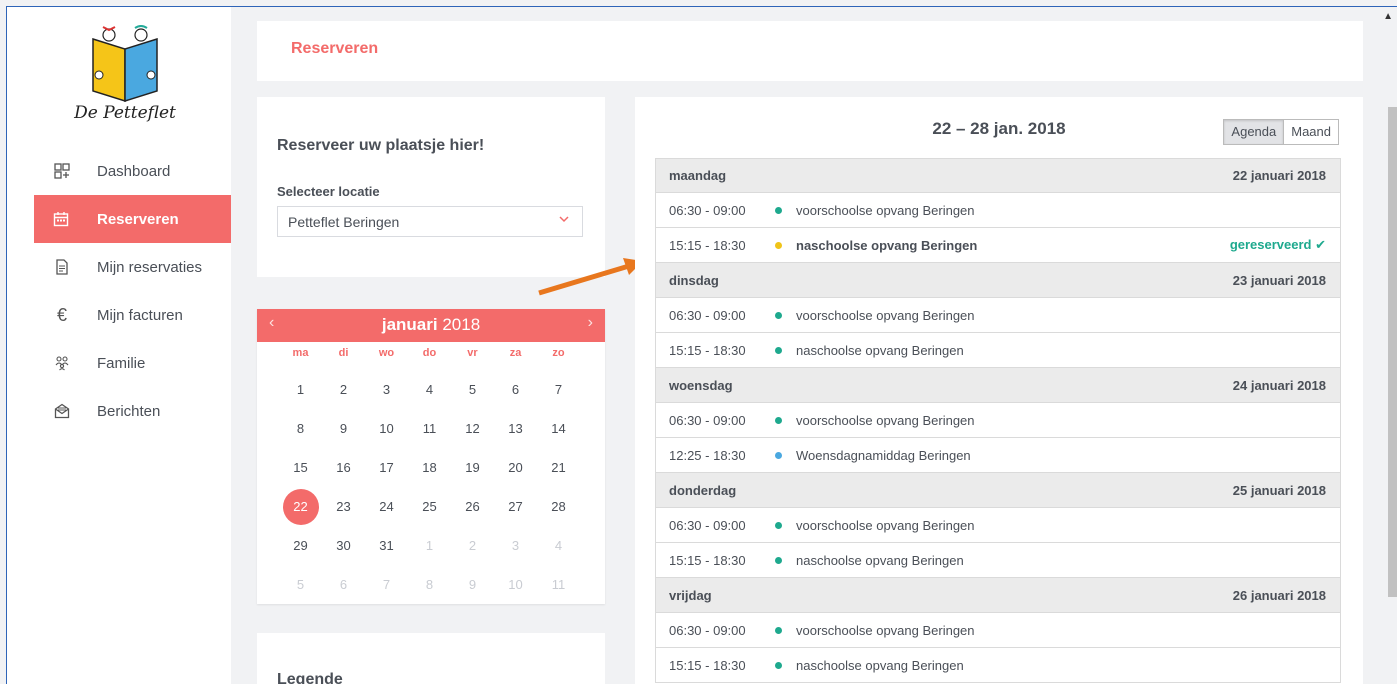 The height and width of the screenshot is (684, 1397). Describe the element at coordinates (300, 545) in the screenshot. I see `calendar-day: 29` at that location.